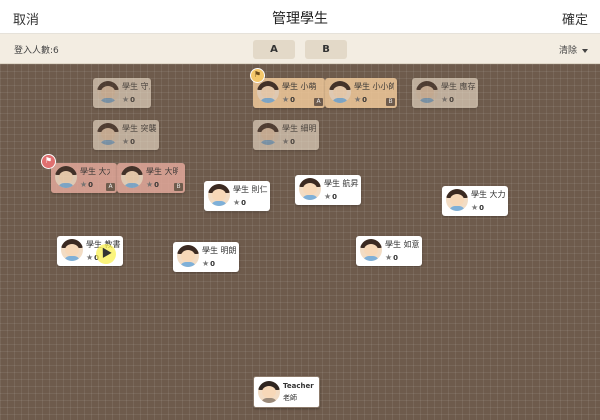  Describe the element at coordinates (162, 171) in the screenshot. I see `student-name: 學生 大明` at that location.